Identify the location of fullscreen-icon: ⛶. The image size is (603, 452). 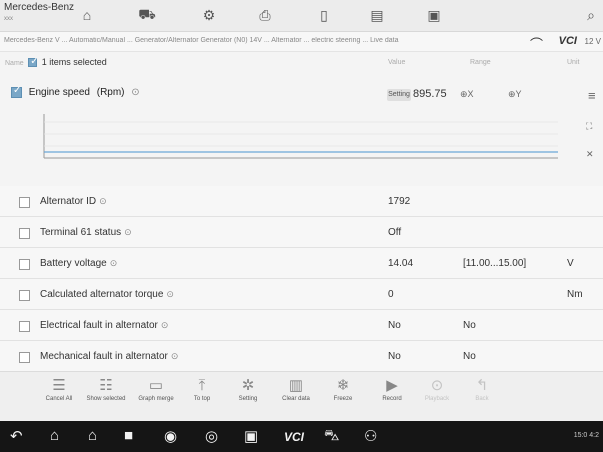
(590, 126).